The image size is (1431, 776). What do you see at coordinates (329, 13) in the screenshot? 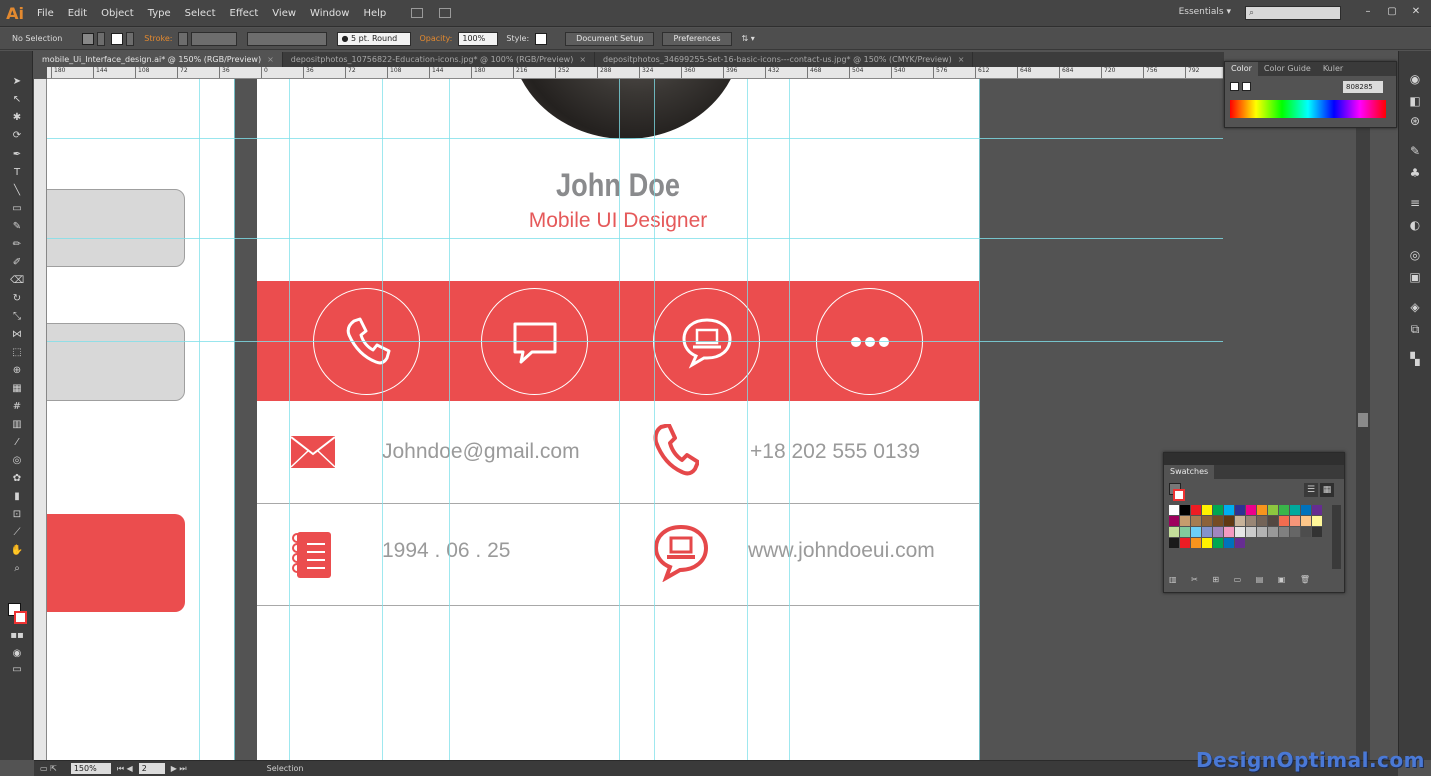
I see `menu-window: Window` at bounding box center [329, 13].